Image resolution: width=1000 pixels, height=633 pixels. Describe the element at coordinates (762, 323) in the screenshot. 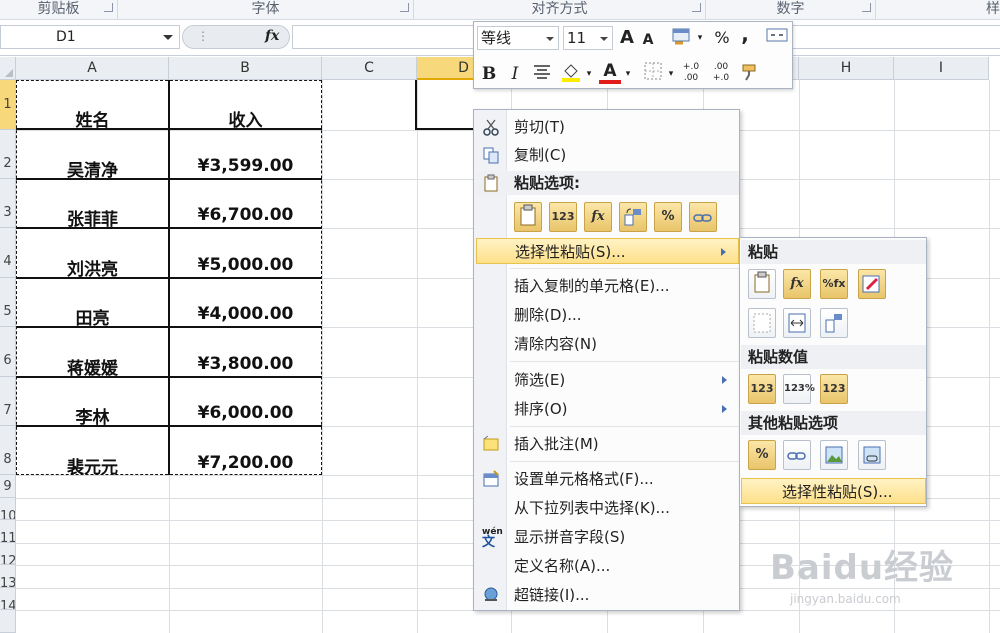

I see `no-borders-icon` at that location.